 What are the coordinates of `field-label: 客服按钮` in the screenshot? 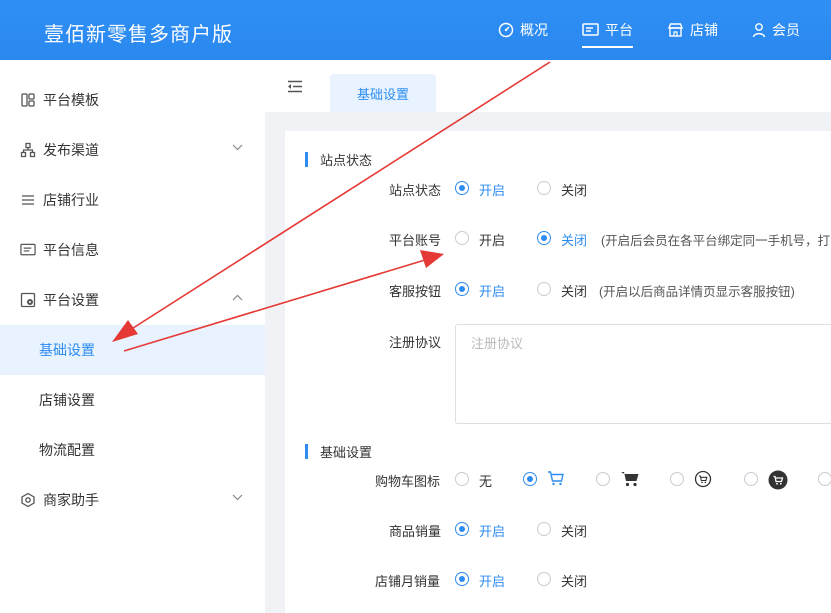 It's located at (415, 291).